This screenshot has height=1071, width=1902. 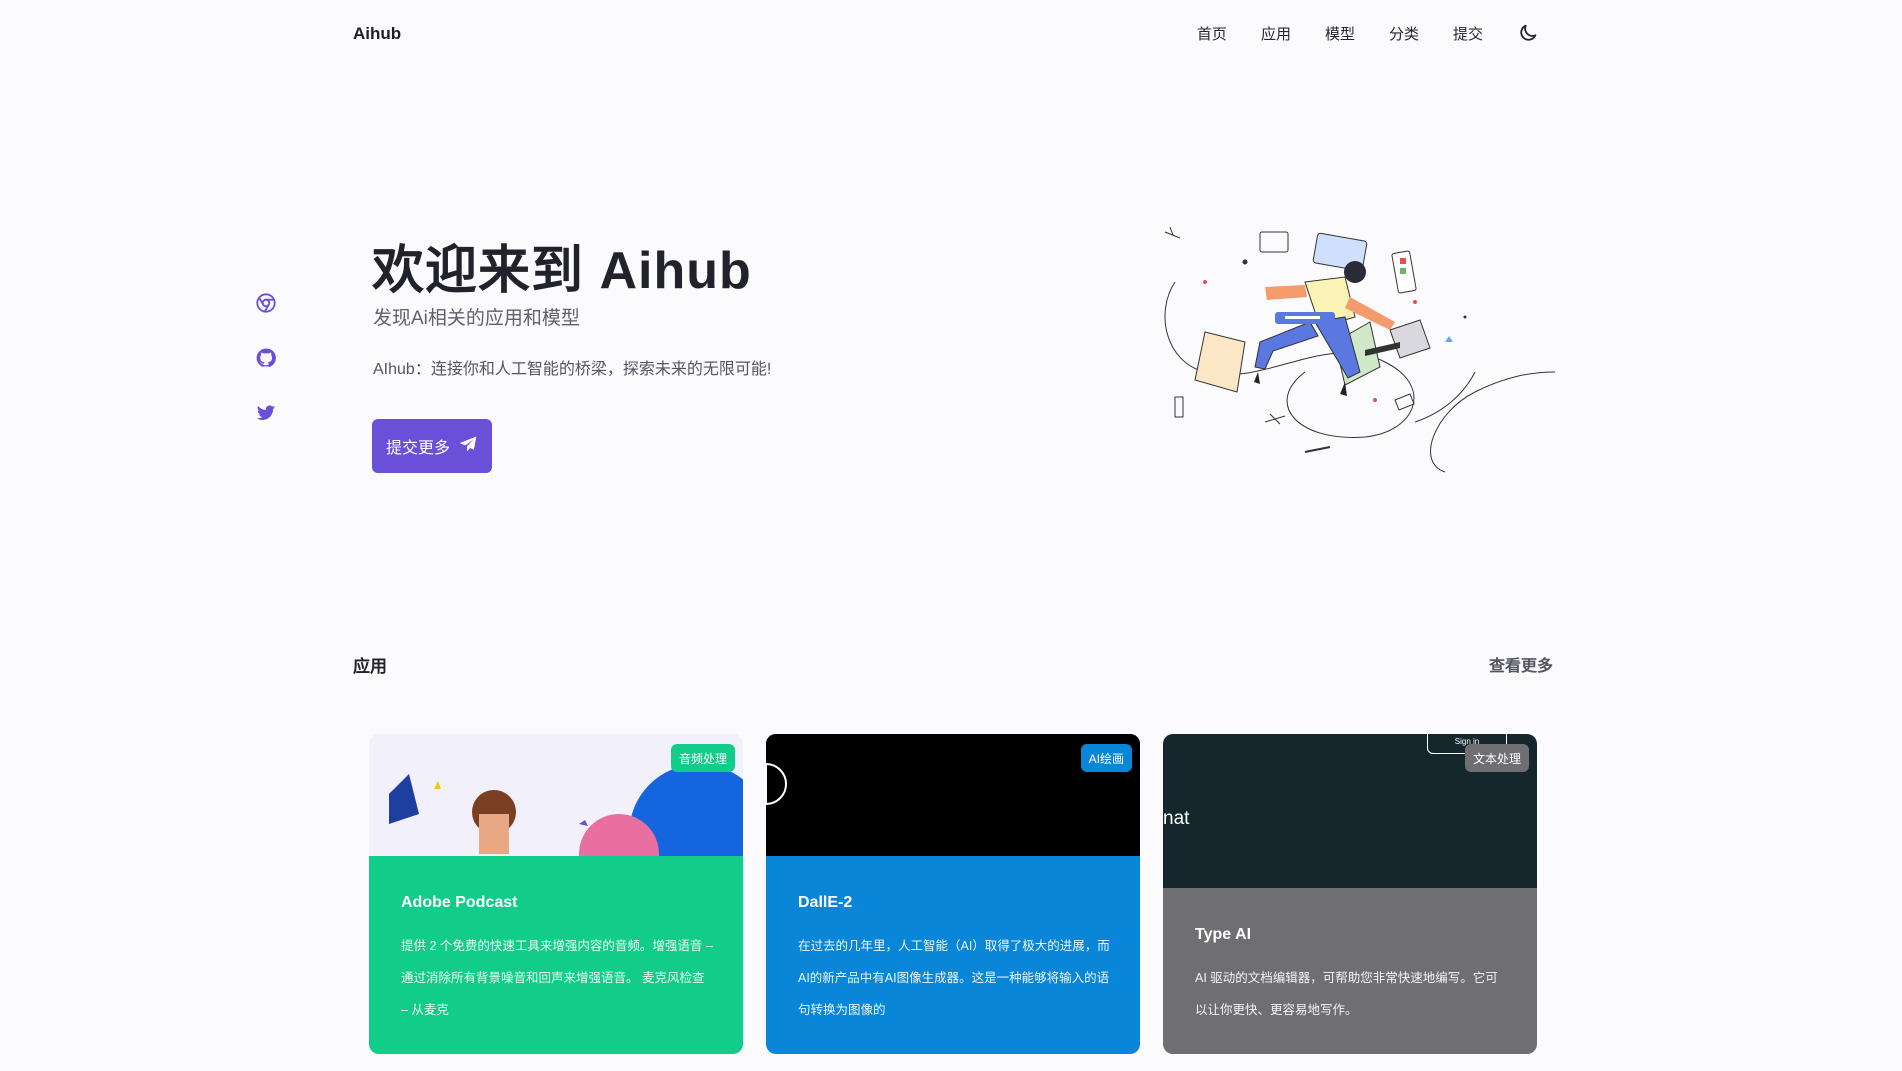 What do you see at coordinates (1350, 349) in the screenshot?
I see `hero-illustration` at bounding box center [1350, 349].